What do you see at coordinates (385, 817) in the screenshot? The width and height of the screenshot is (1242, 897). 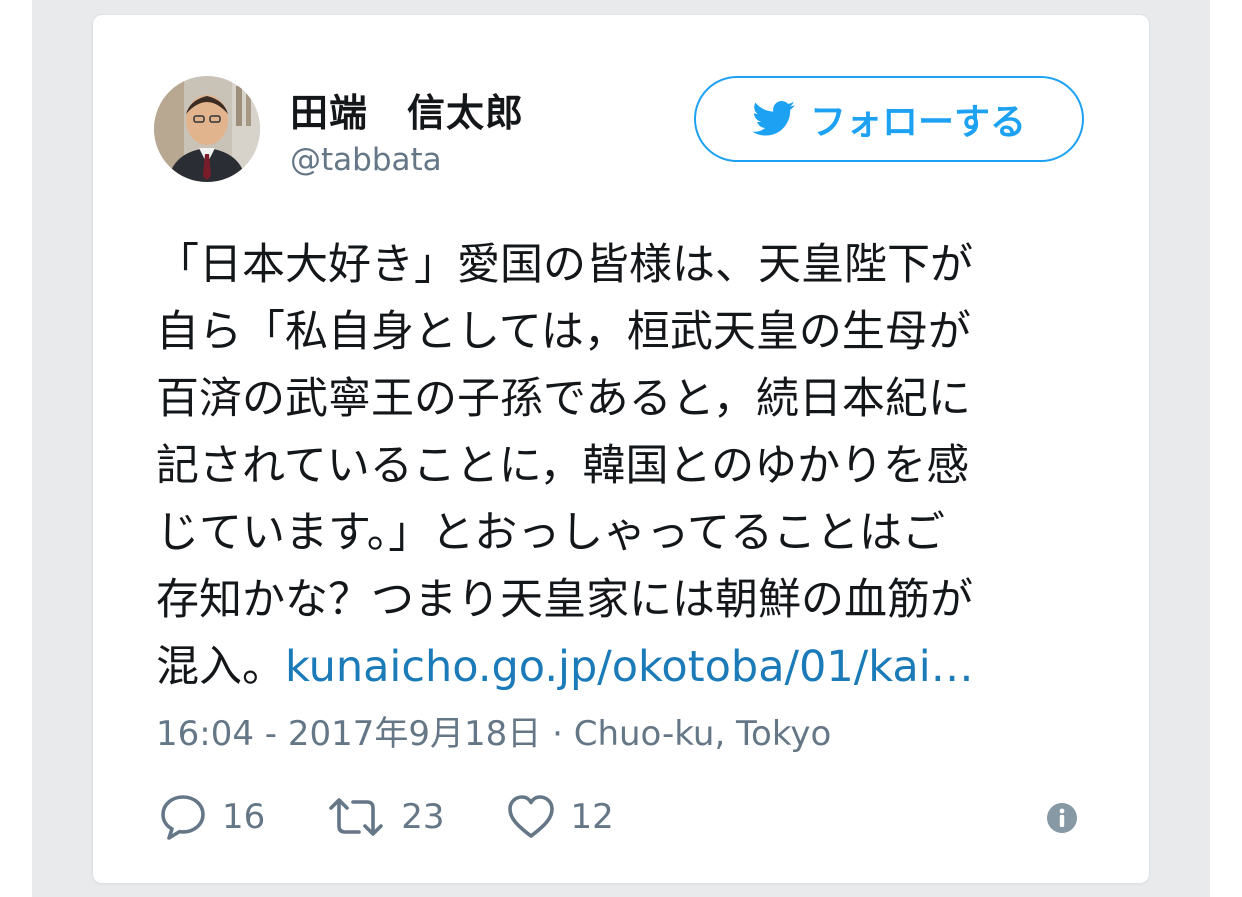 I see `retweet-button: 23` at bounding box center [385, 817].